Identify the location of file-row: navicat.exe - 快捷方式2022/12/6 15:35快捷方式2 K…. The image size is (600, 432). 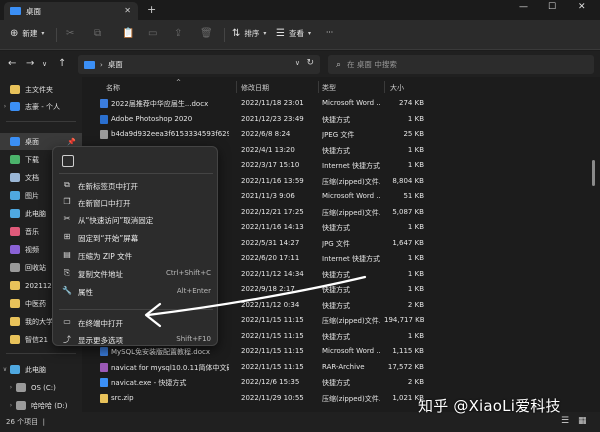
(339, 382).